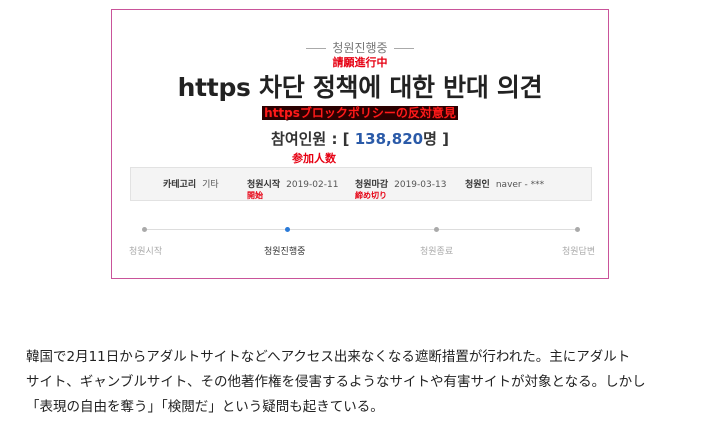  What do you see at coordinates (255, 195) in the screenshot?
I see `start-annotation: 開始` at bounding box center [255, 195].